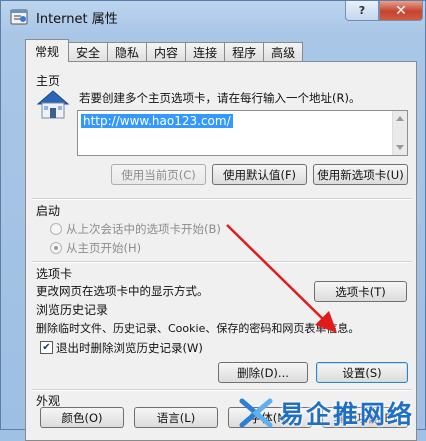  What do you see at coordinates (213, 18) in the screenshot?
I see `title-bar: Internet 属性 ? ✕` at bounding box center [213, 18].